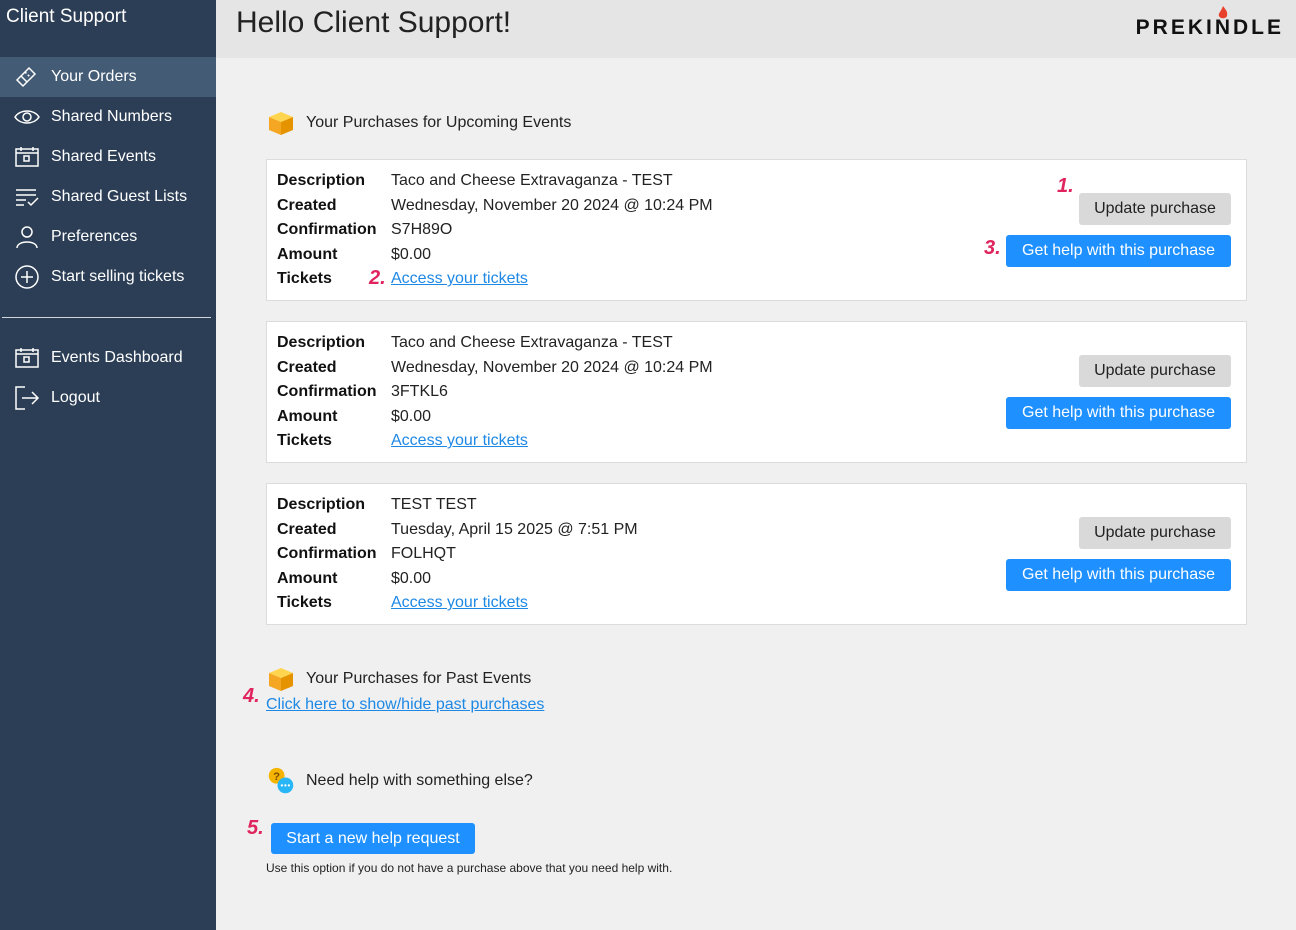 The width and height of the screenshot is (1296, 930). I want to click on sidebar-item-your-orders: Your Orders, so click(108, 77).